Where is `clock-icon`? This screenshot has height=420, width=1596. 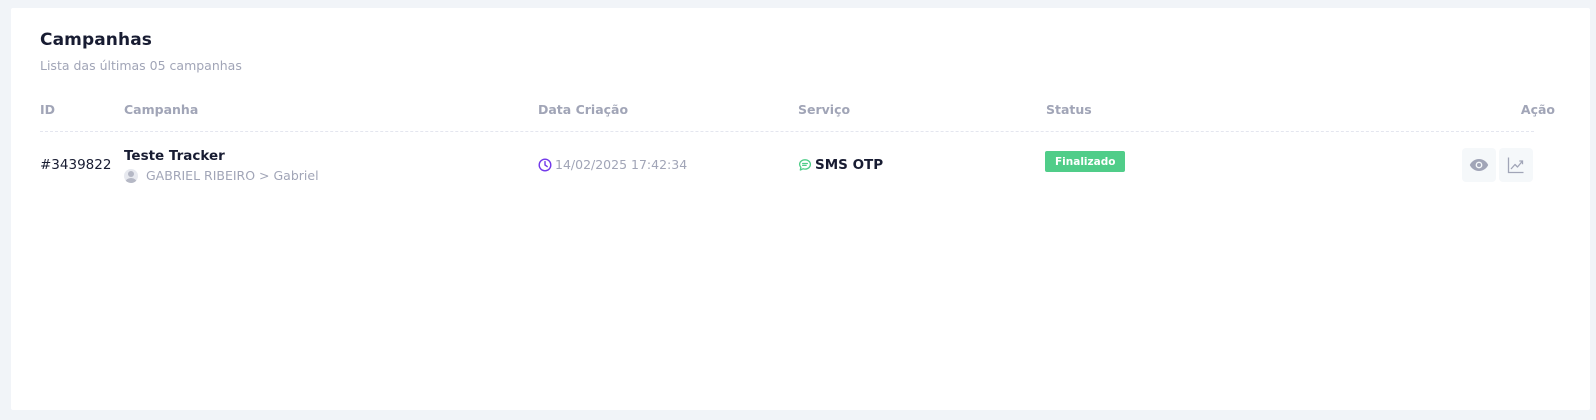
clock-icon is located at coordinates (545, 164).